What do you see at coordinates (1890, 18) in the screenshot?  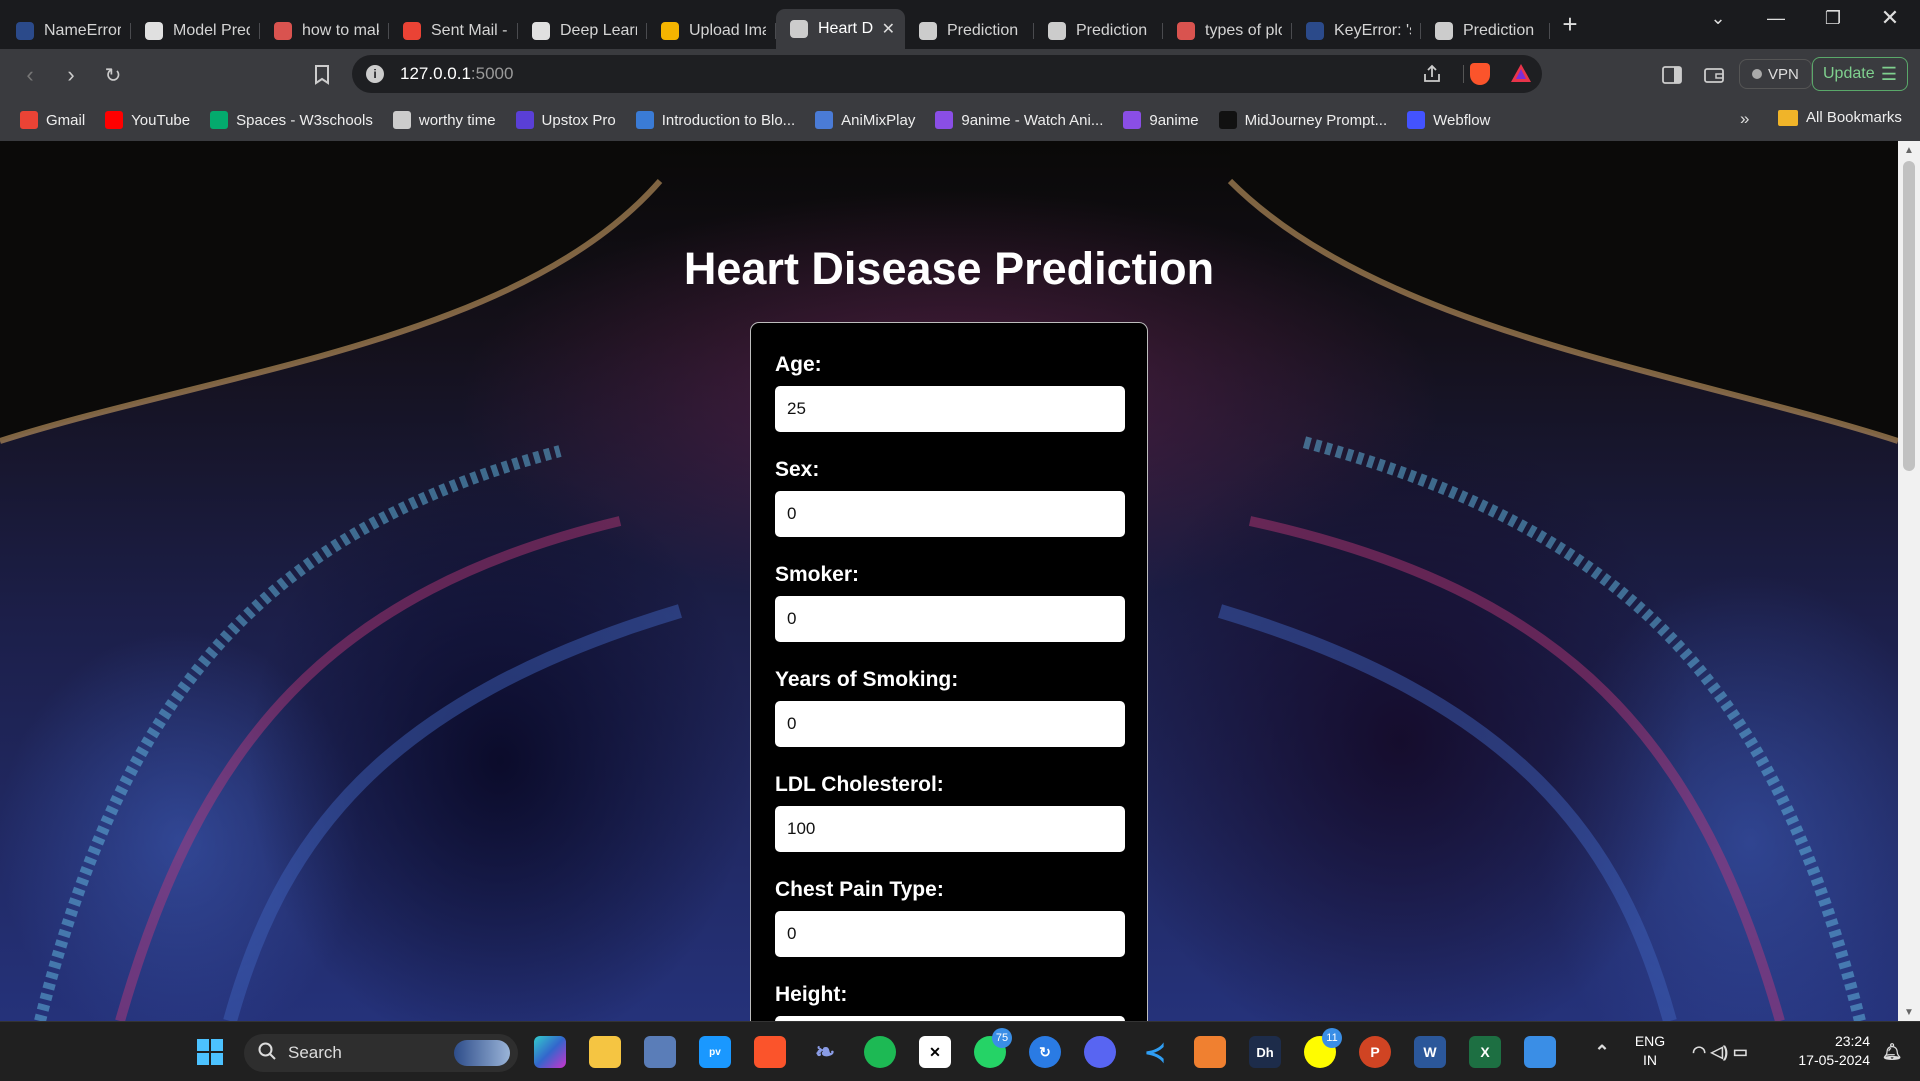 I see `close-window-button: ✕` at bounding box center [1890, 18].